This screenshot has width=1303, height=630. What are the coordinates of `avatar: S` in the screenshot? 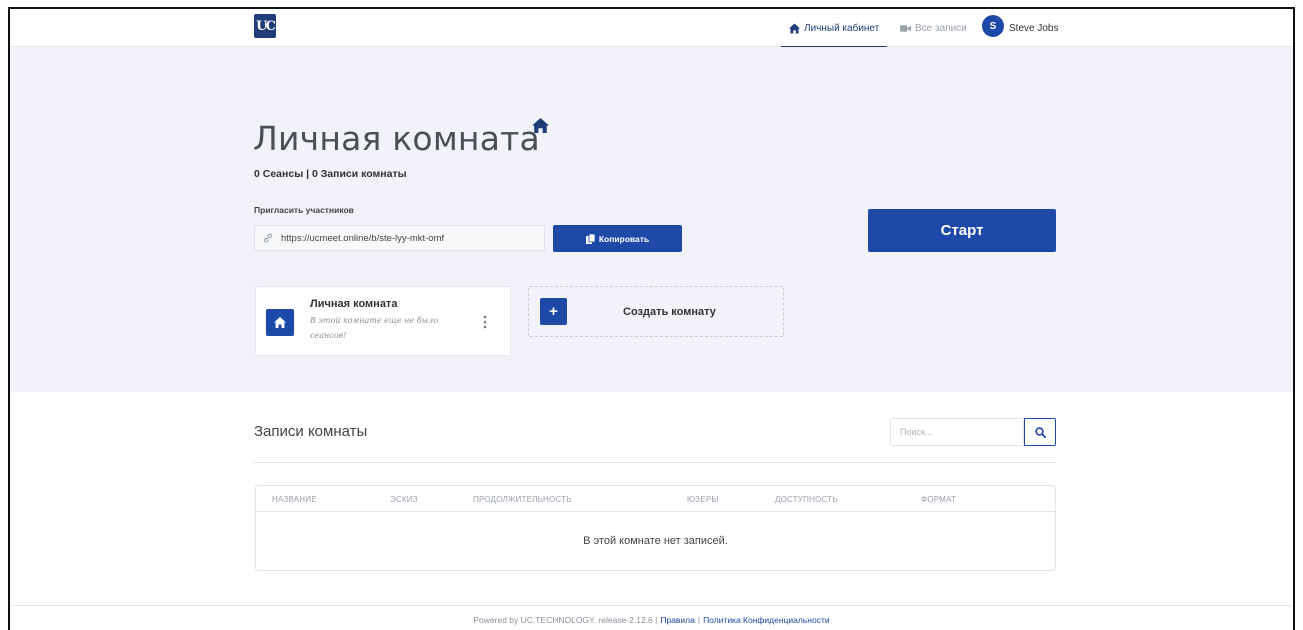 It's located at (993, 26).